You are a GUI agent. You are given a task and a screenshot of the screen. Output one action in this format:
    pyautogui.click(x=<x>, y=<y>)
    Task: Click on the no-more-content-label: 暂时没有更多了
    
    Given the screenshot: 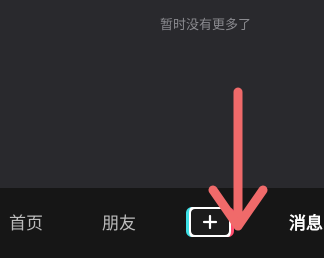 What is the action you would take?
    pyautogui.click(x=206, y=25)
    